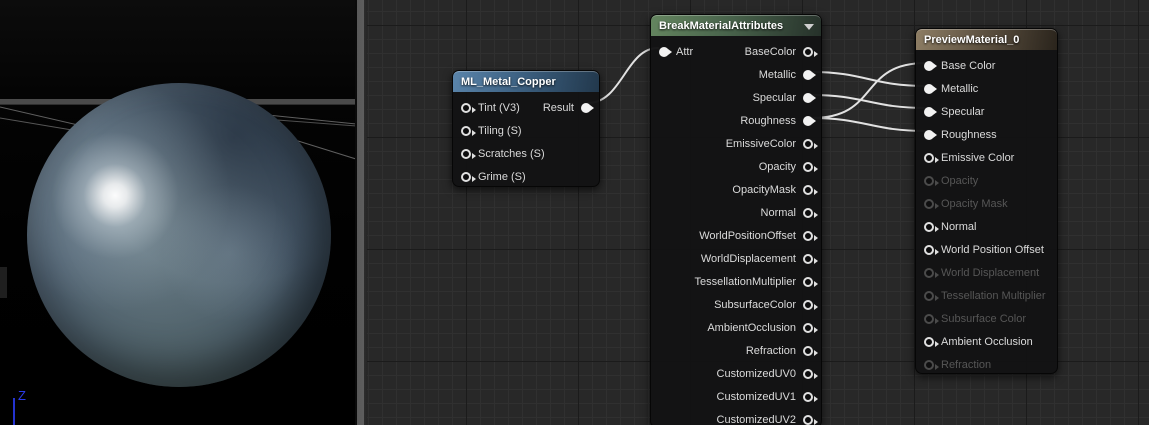 This screenshot has height=425, width=1149. What do you see at coordinates (986, 318) in the screenshot?
I see `pin-row: Subsurface Color` at bounding box center [986, 318].